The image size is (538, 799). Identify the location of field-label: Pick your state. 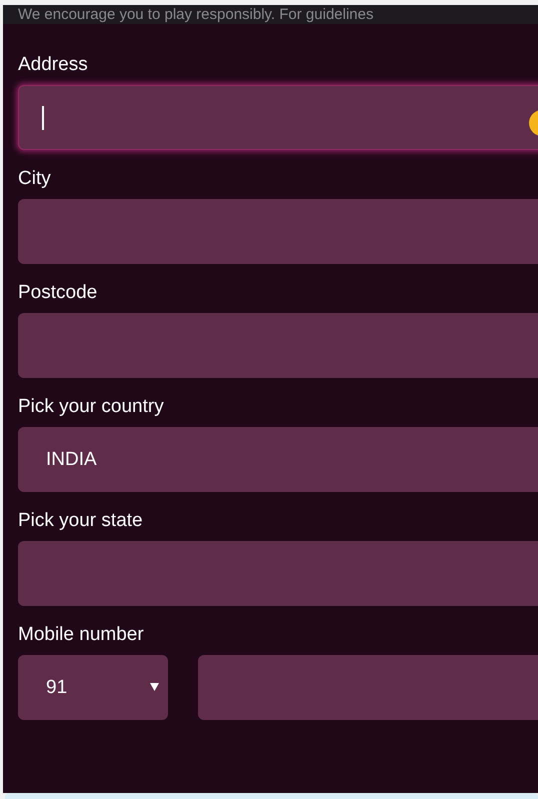
(81, 521).